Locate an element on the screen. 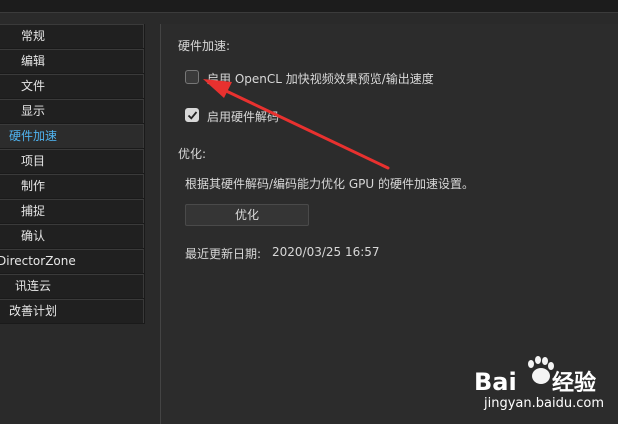 This screenshot has width=618, height=424. baidu-watermark: Bai 经验 jingyan.baidu.com is located at coordinates (544, 382).